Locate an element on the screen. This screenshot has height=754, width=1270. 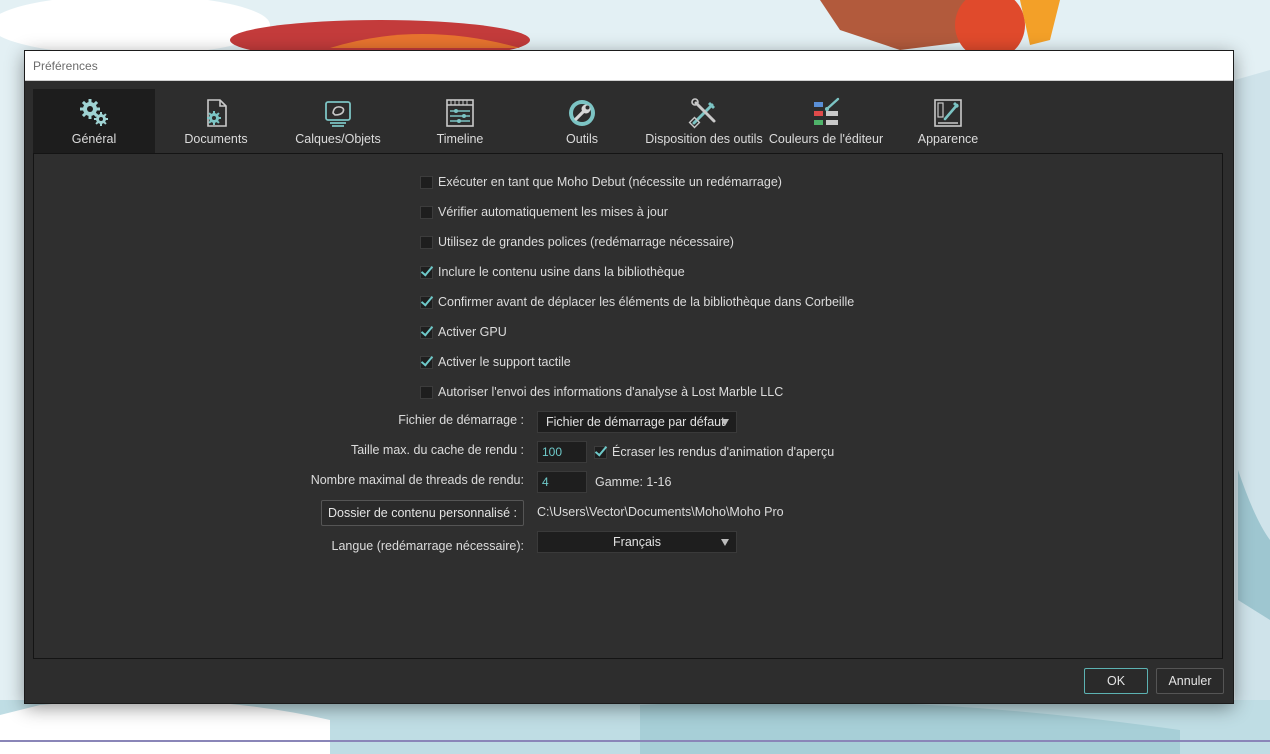
editor-colors-icon is located at coordinates (827, 111).